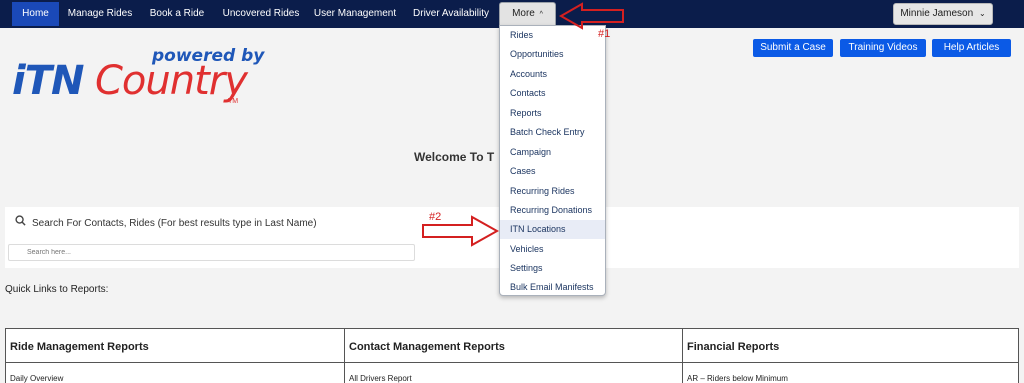  I want to click on menu-item-campaign: Campaign, so click(552, 152).